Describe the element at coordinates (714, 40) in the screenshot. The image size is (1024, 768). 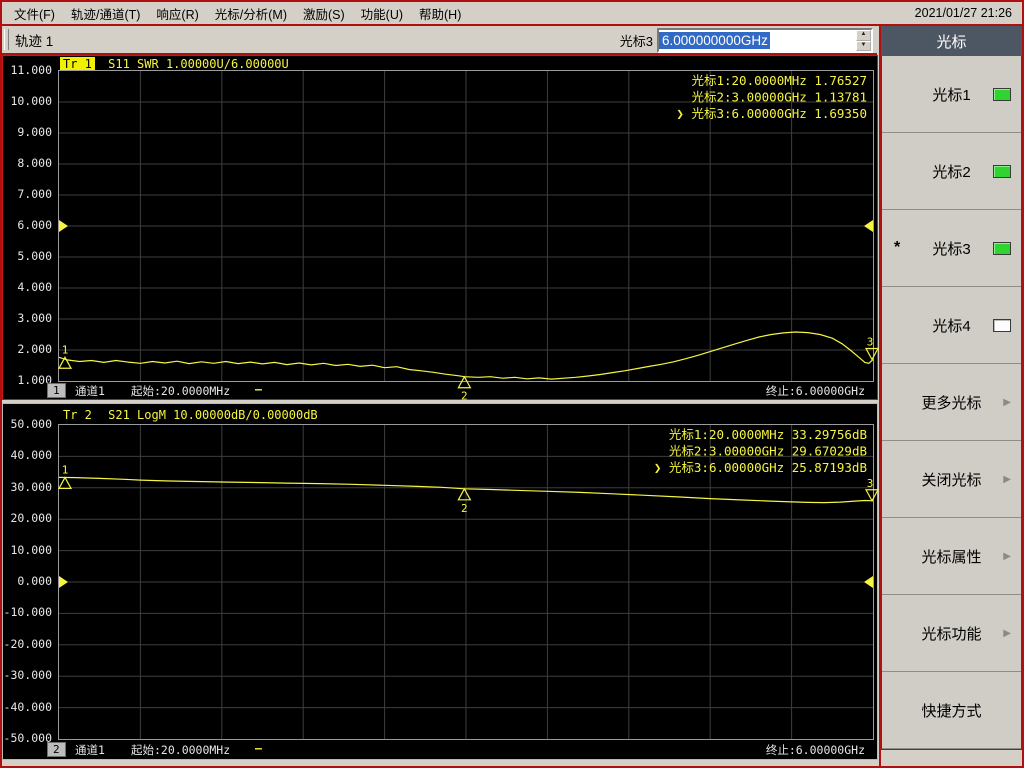
I see `marker-frequency-value: 6.000000000GHz` at that location.